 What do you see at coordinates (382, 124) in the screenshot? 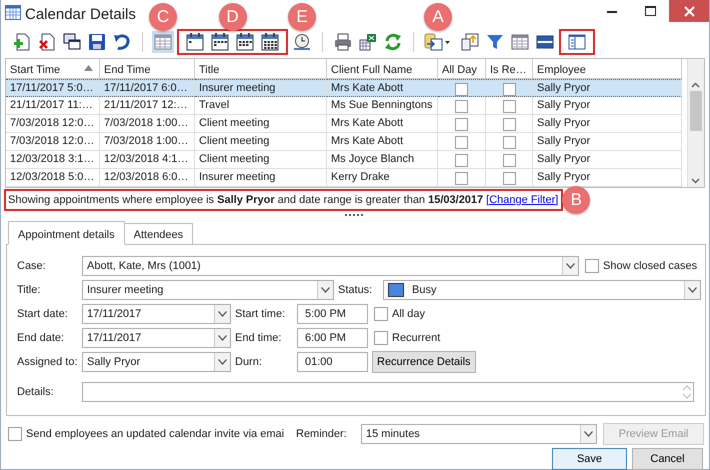
I see `table-cell: Mrs Kate Abott` at bounding box center [382, 124].